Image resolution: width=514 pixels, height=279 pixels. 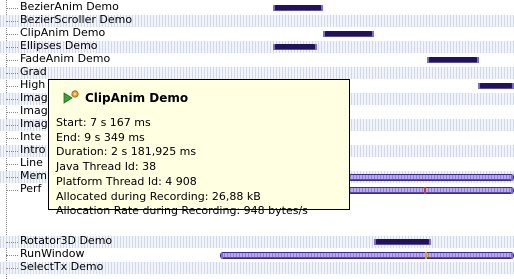 What do you see at coordinates (33, 149) in the screenshot?
I see `tree-row-label: Intro` at bounding box center [33, 149].